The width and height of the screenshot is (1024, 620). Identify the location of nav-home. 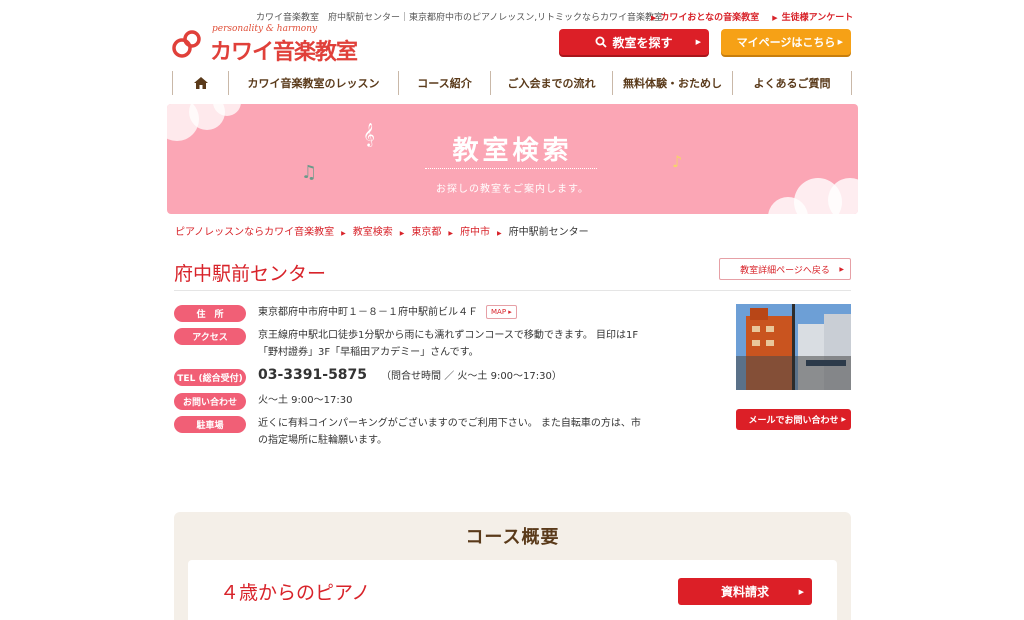
(200, 83).